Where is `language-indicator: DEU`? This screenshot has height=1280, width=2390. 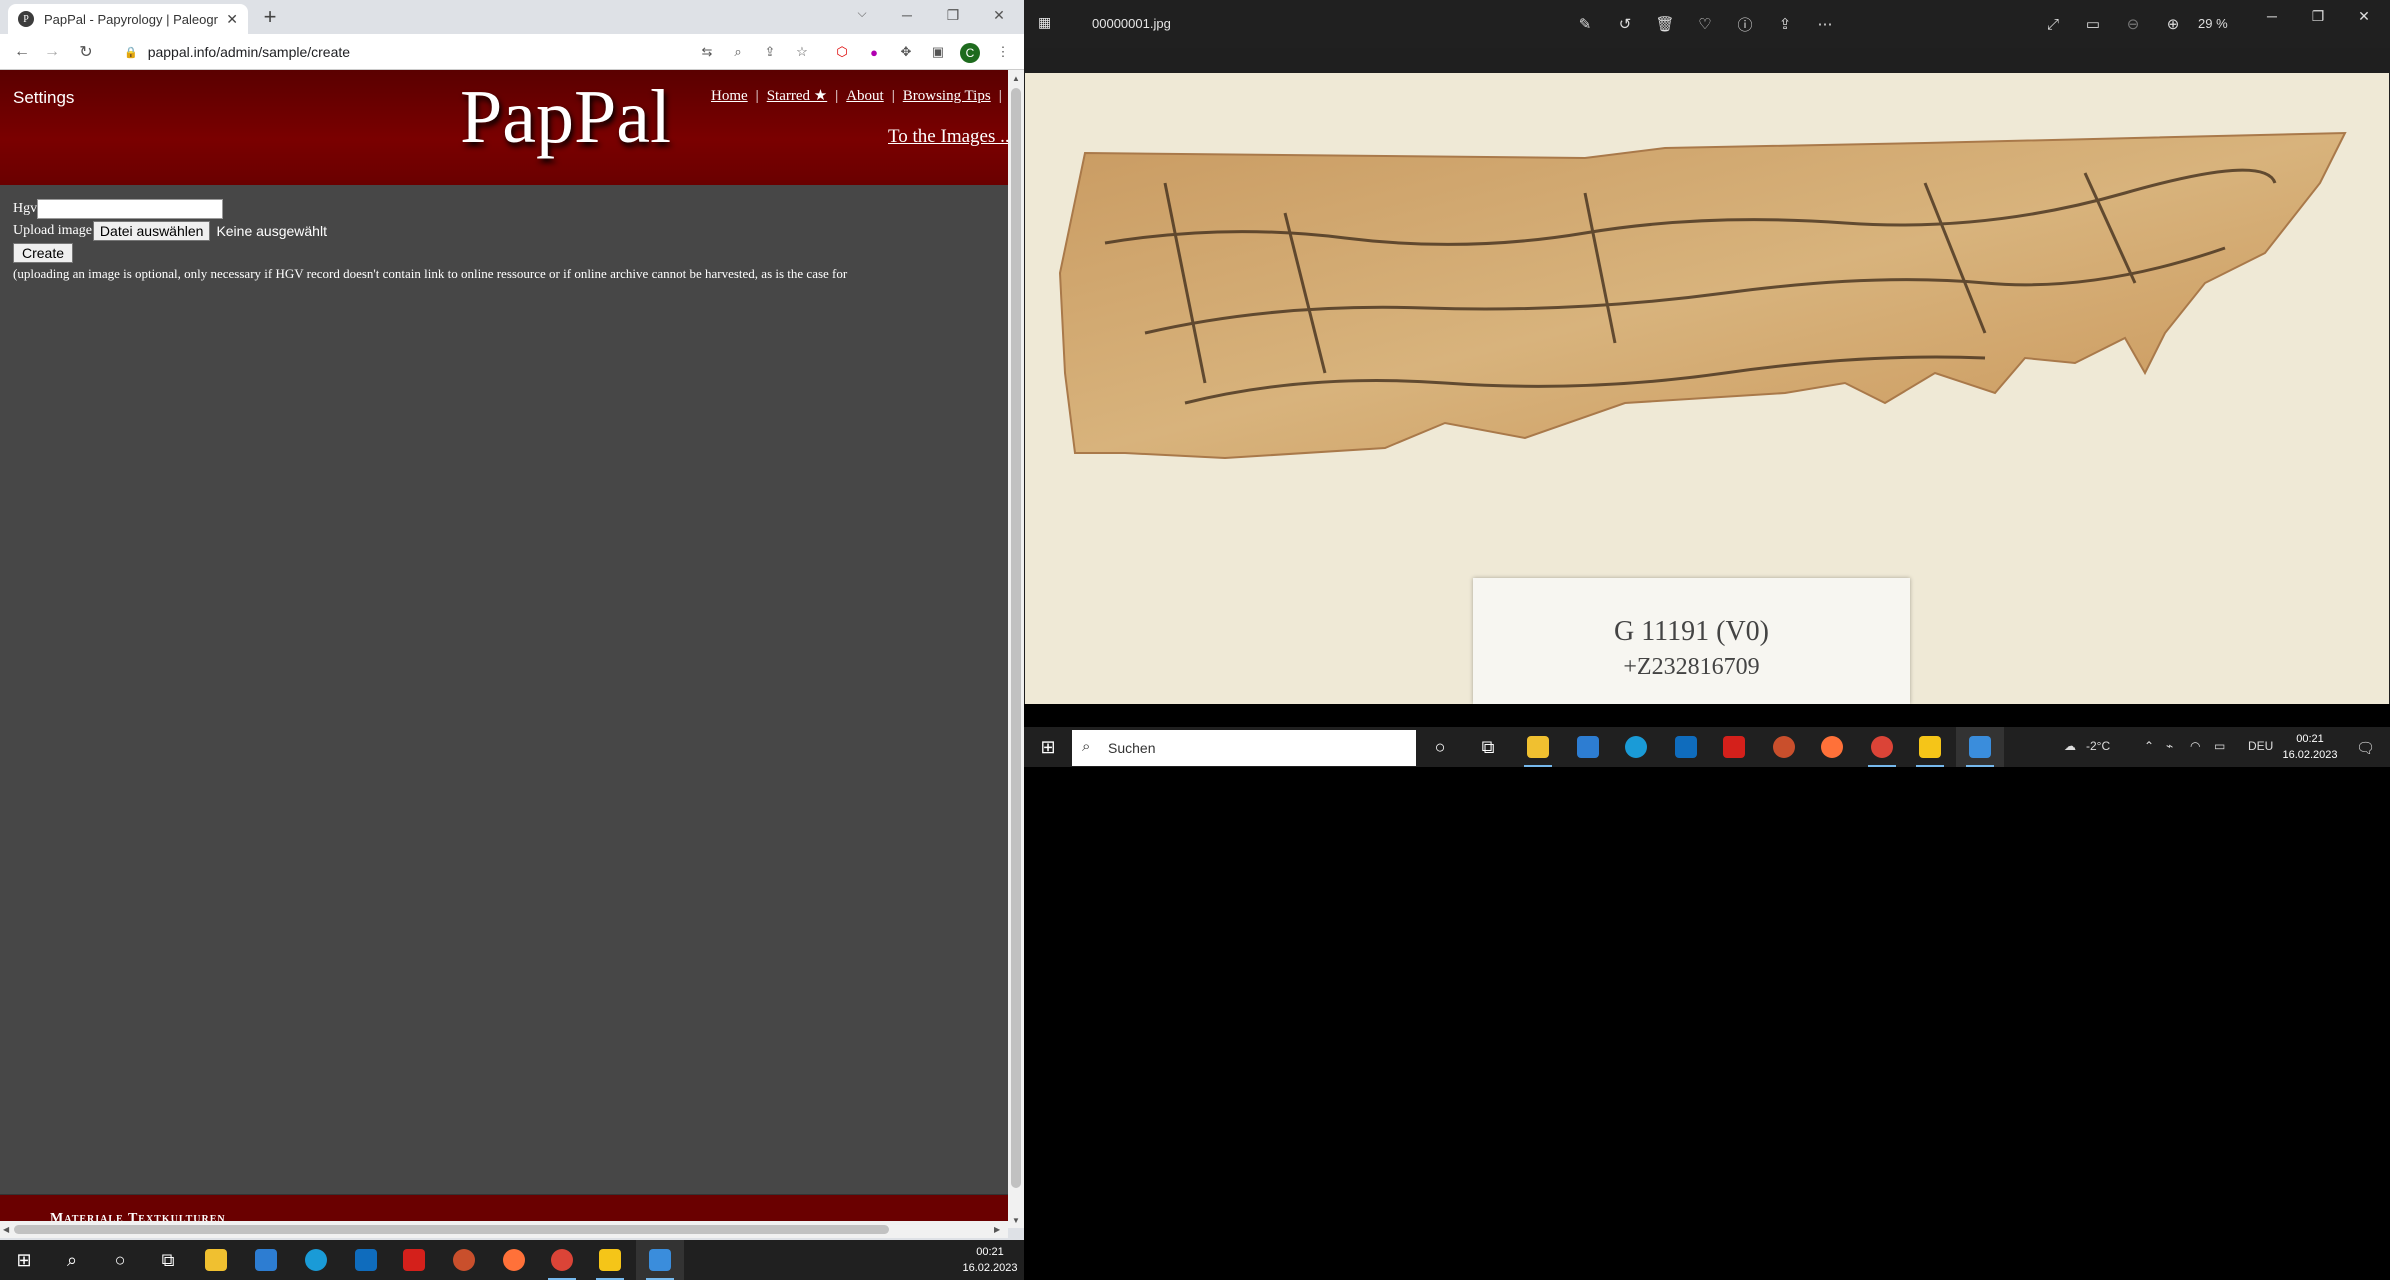 language-indicator: DEU is located at coordinates (2260, 746).